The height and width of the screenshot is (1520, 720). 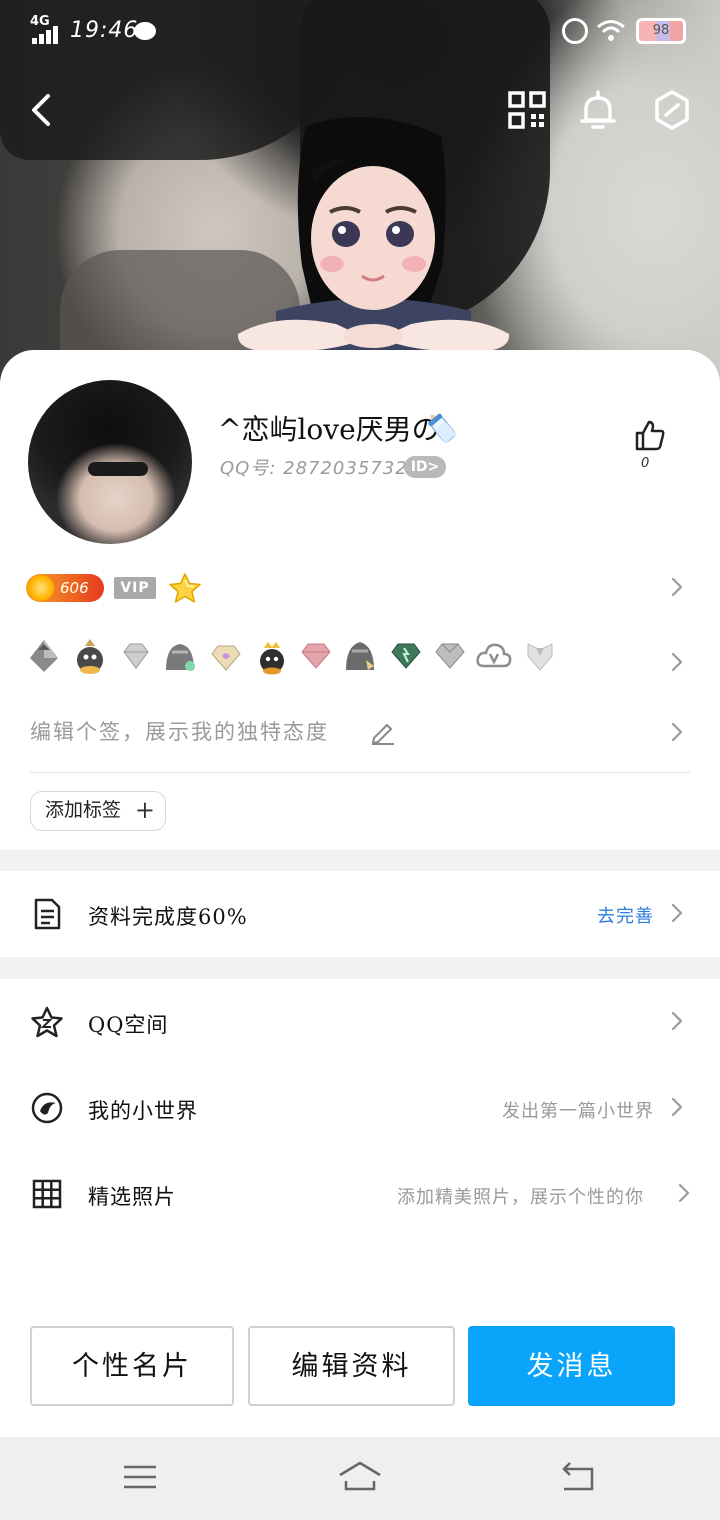 What do you see at coordinates (83, 810) in the screenshot?
I see `add-tag-label: 添加标签` at bounding box center [83, 810].